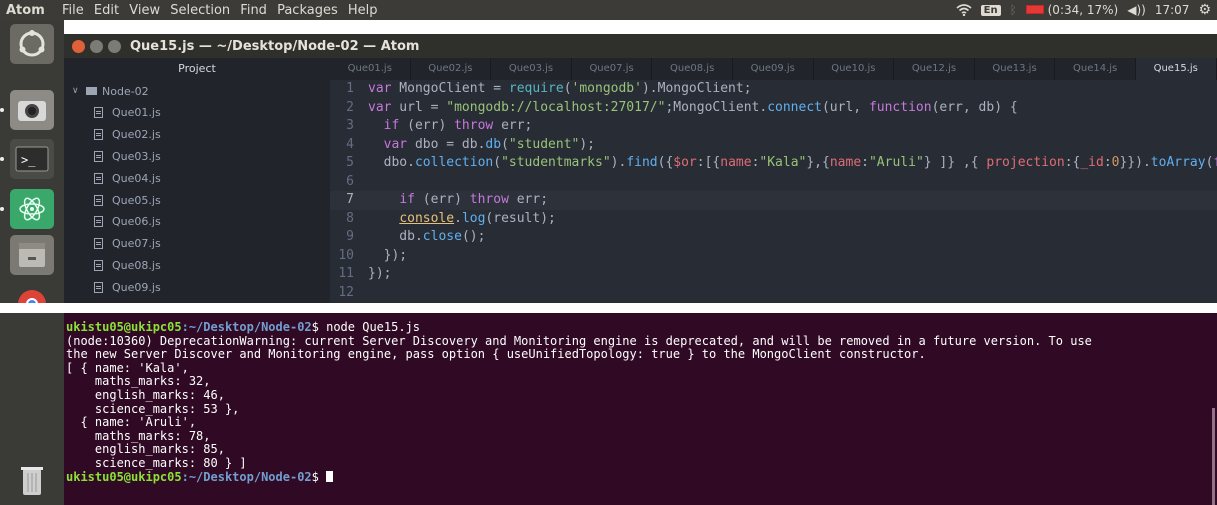 This screenshot has width=1217, height=505. Describe the element at coordinates (197, 68) in the screenshot. I see `project-header: Project` at that location.